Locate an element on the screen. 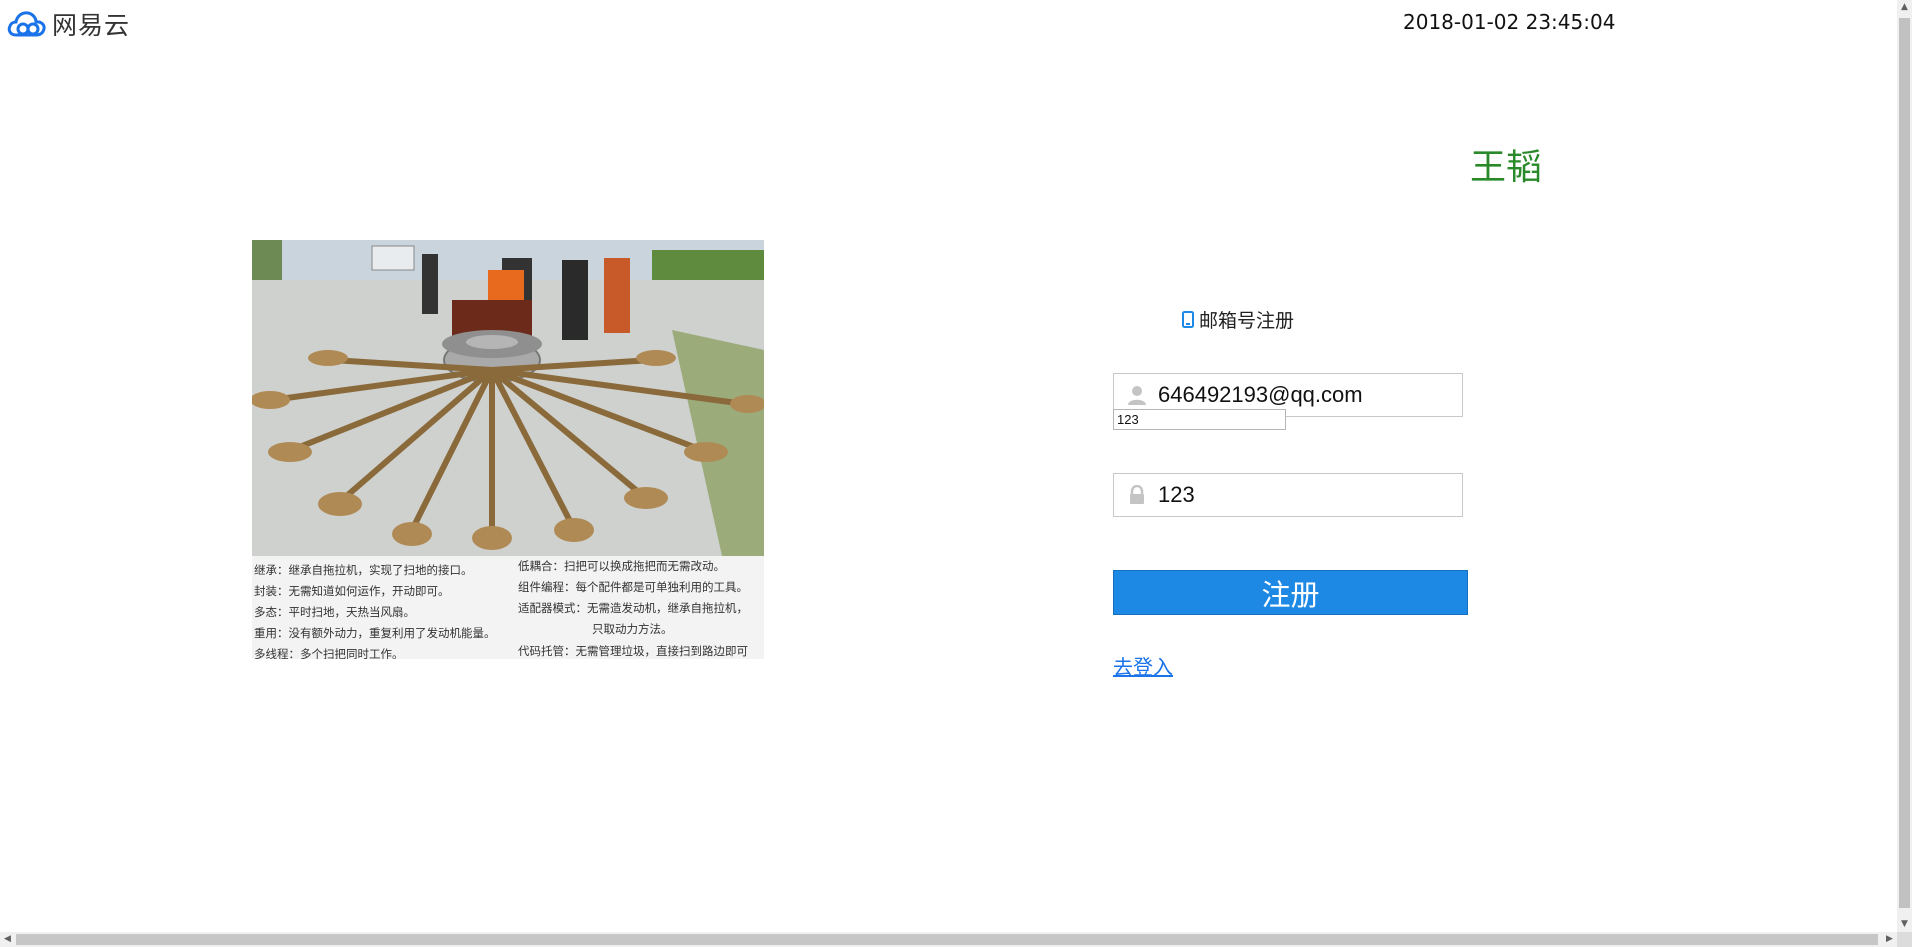  caption-left-line: 继承：继承自拖拉机，实现了扫地的接口。 is located at coordinates (363, 570).